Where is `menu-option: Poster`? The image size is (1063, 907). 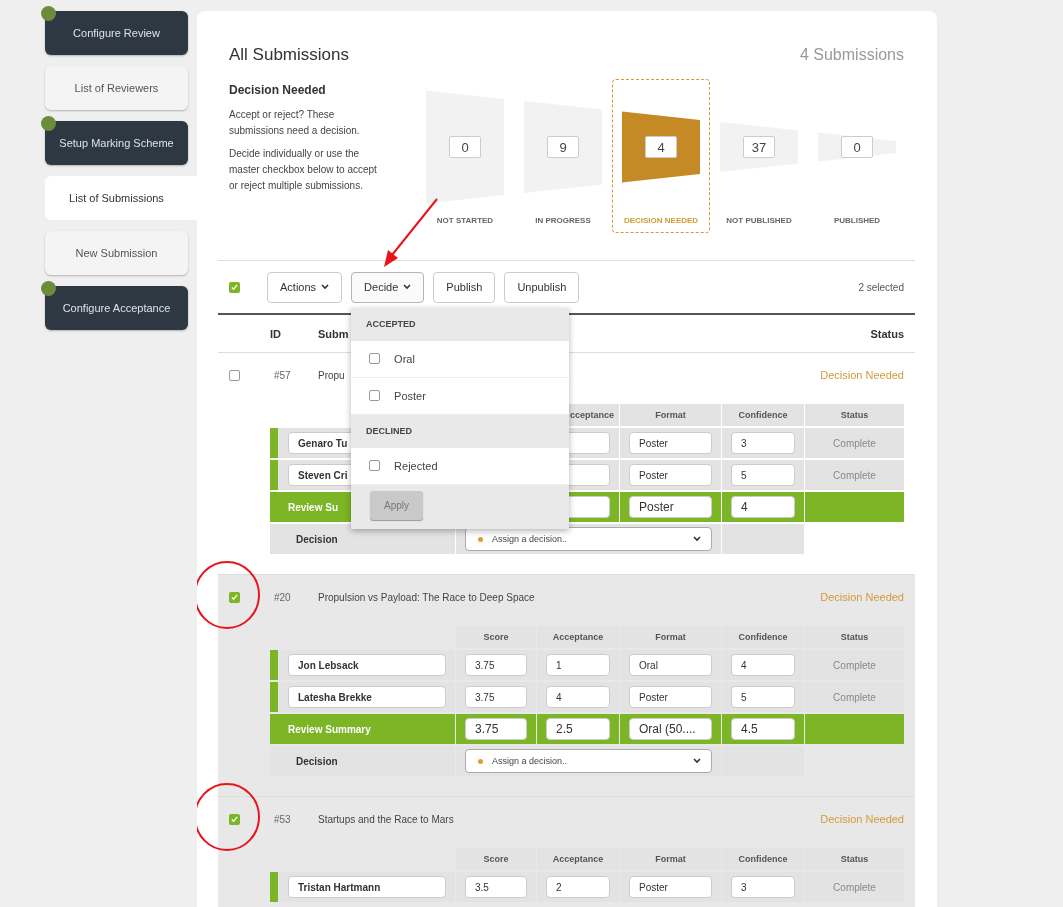
menu-option: Poster is located at coordinates (410, 395).